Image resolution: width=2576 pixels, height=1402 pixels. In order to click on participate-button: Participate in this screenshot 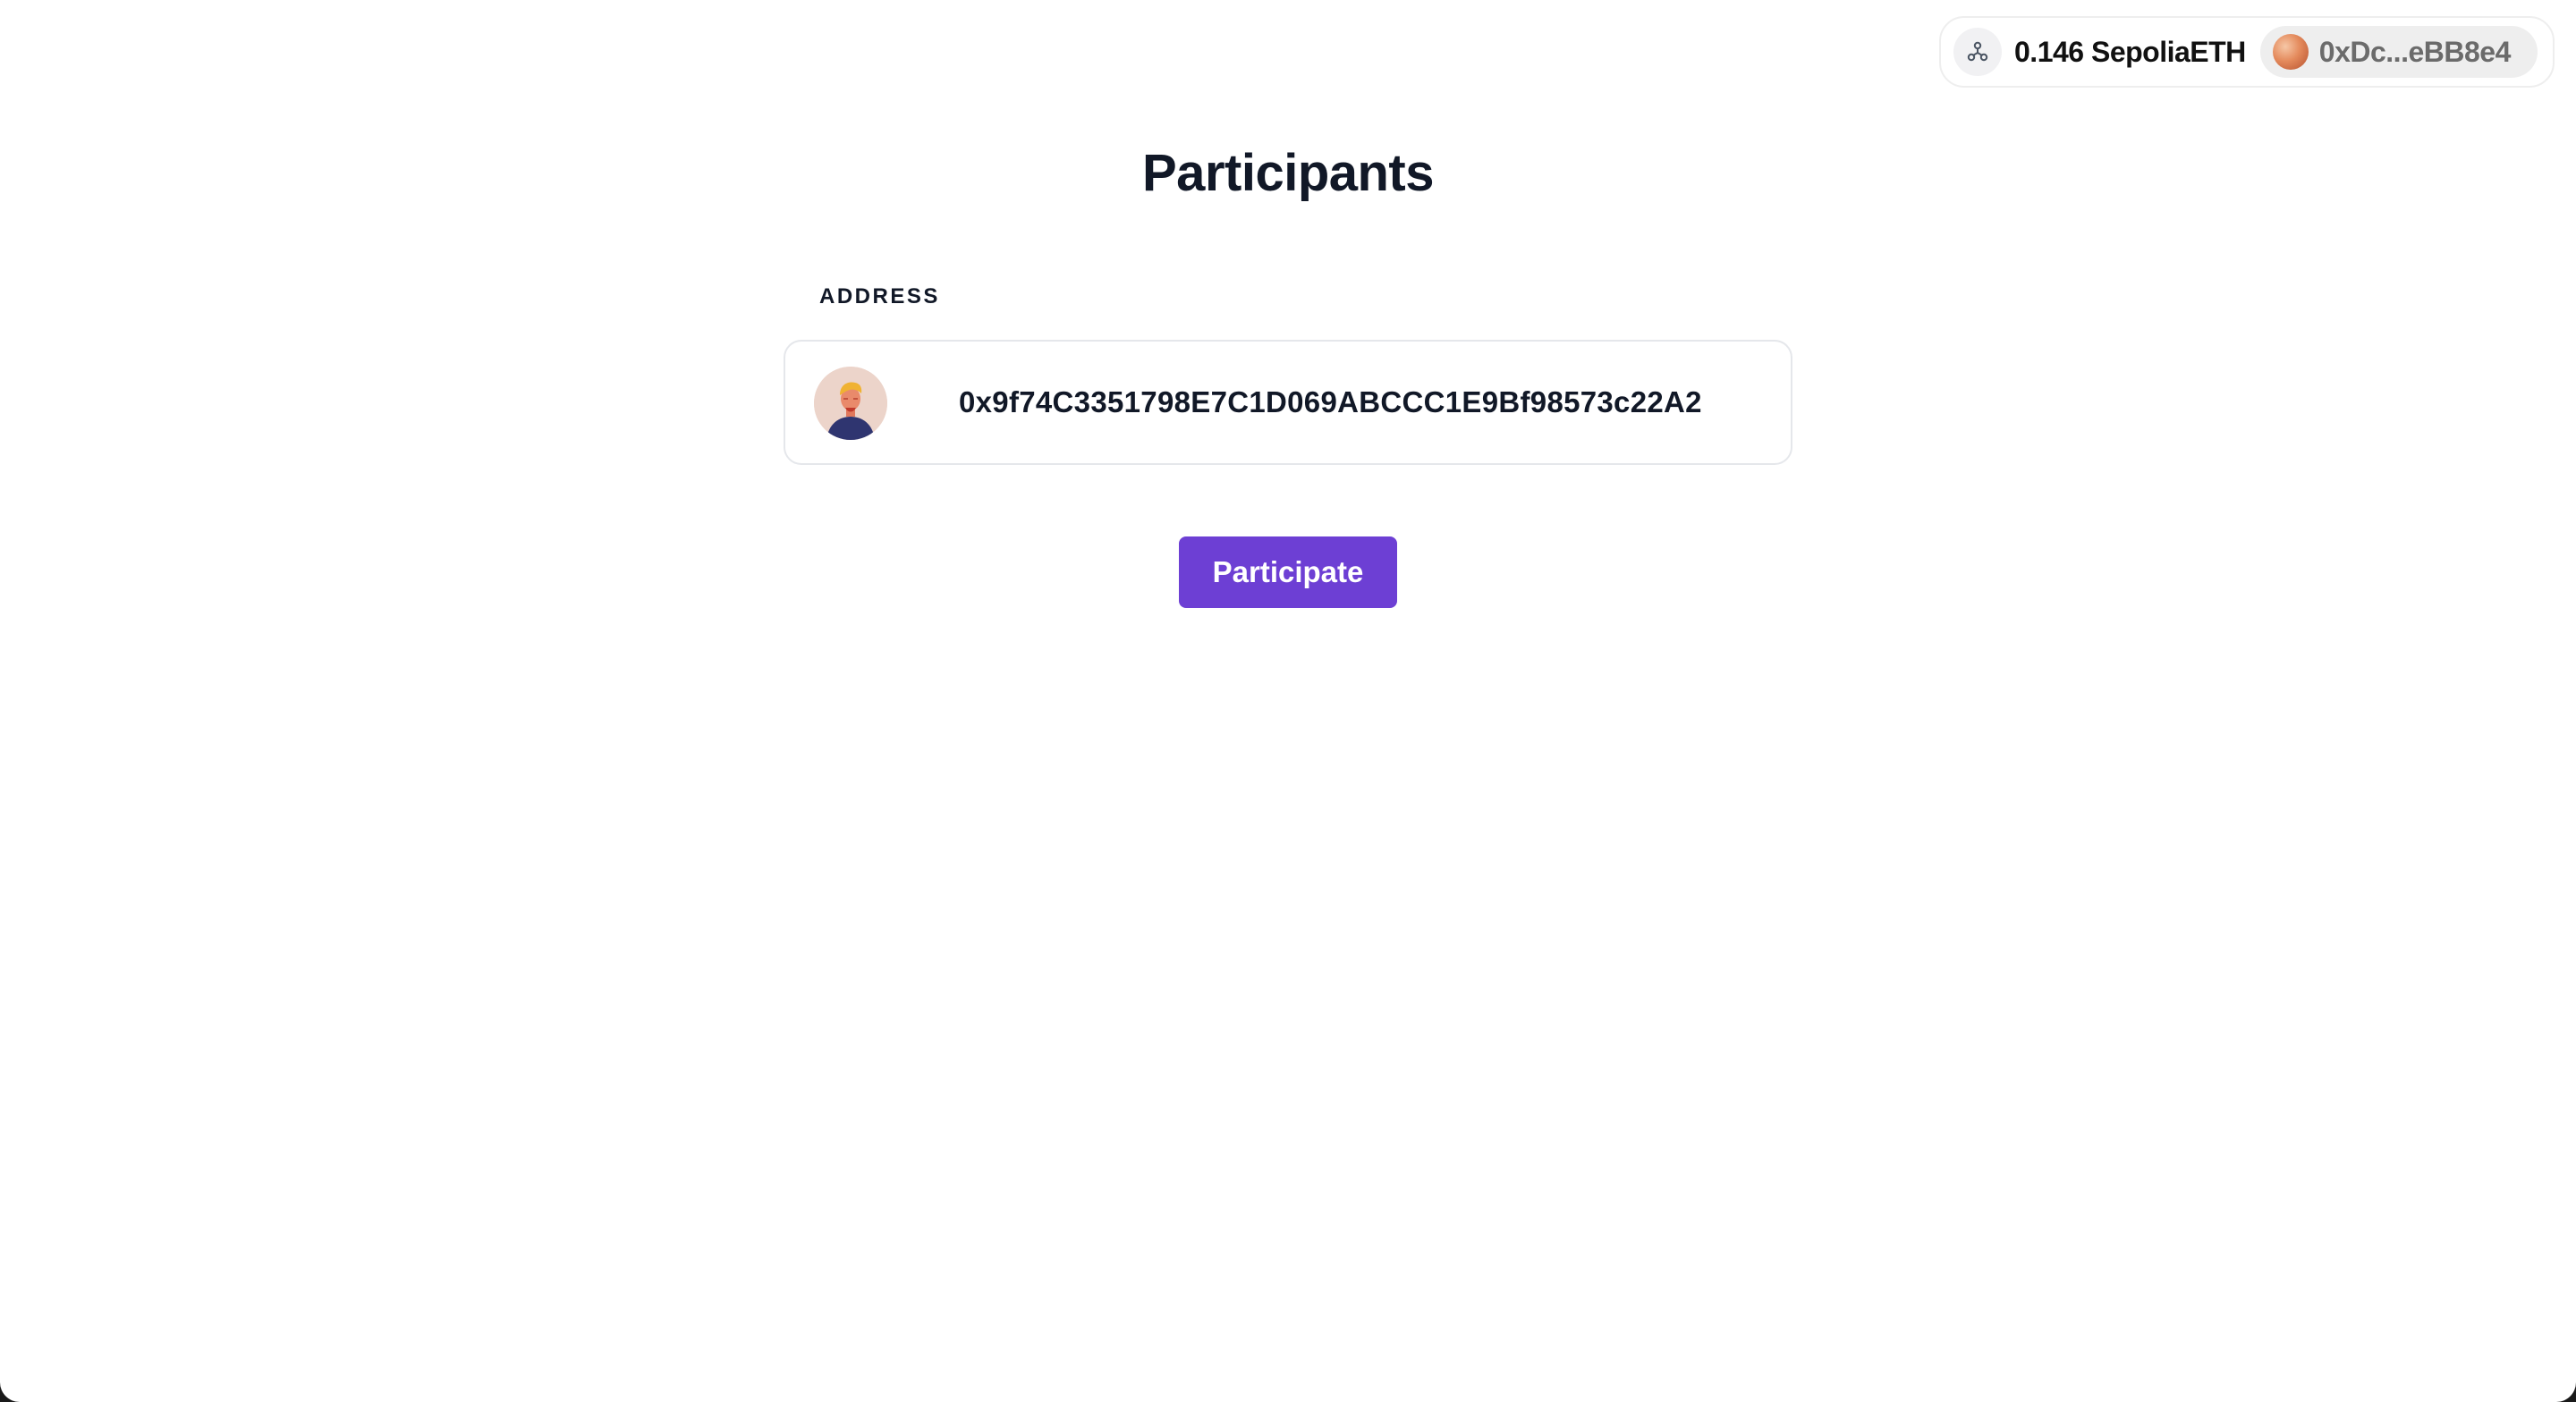, I will do `click(1288, 572)`.